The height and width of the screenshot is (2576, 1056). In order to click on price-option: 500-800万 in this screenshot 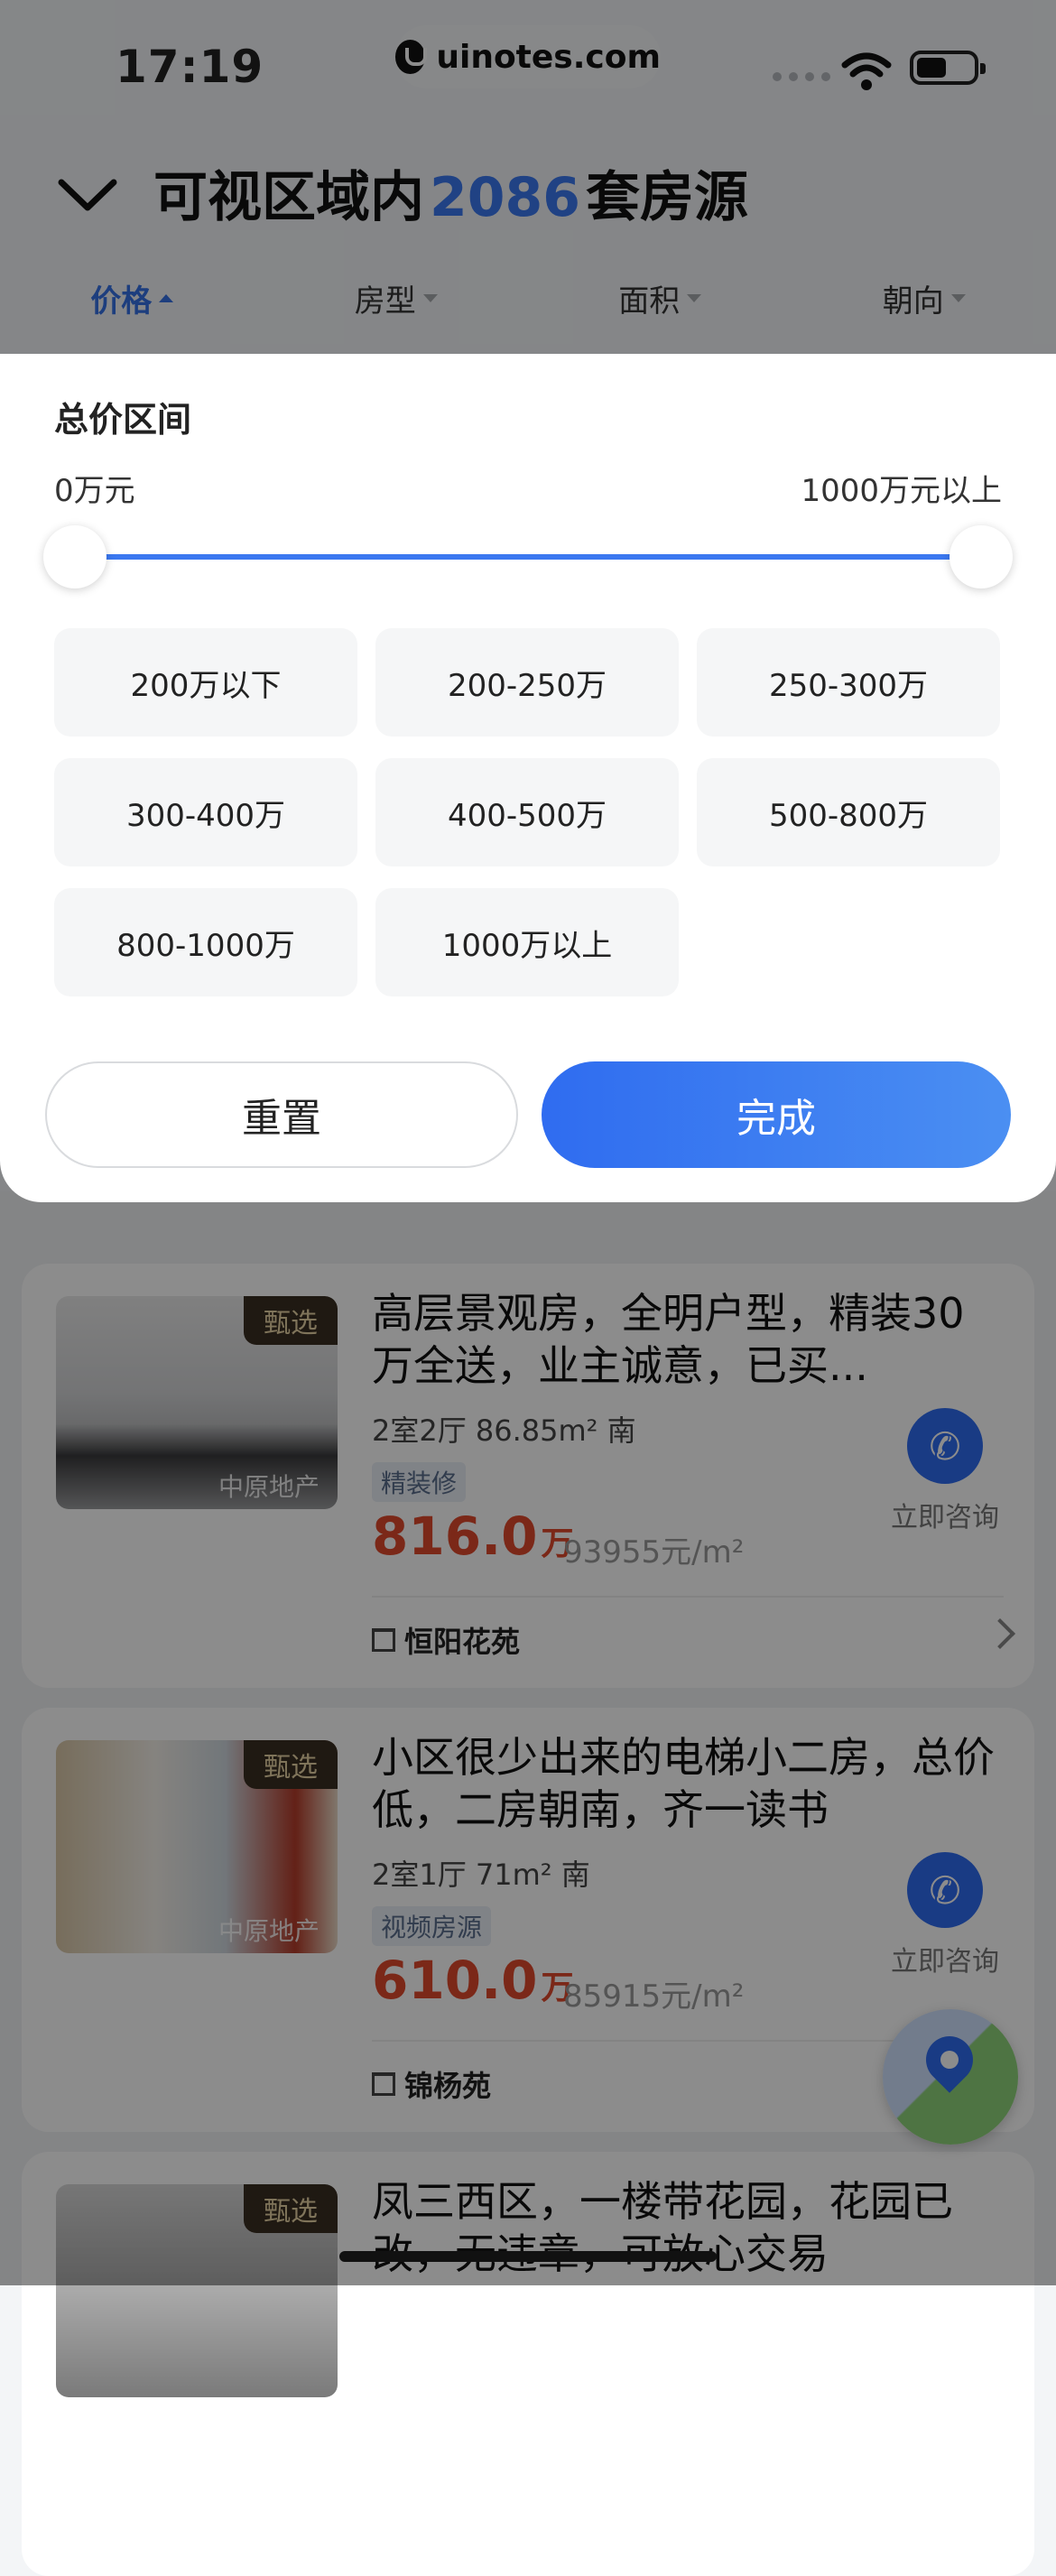, I will do `click(848, 812)`.